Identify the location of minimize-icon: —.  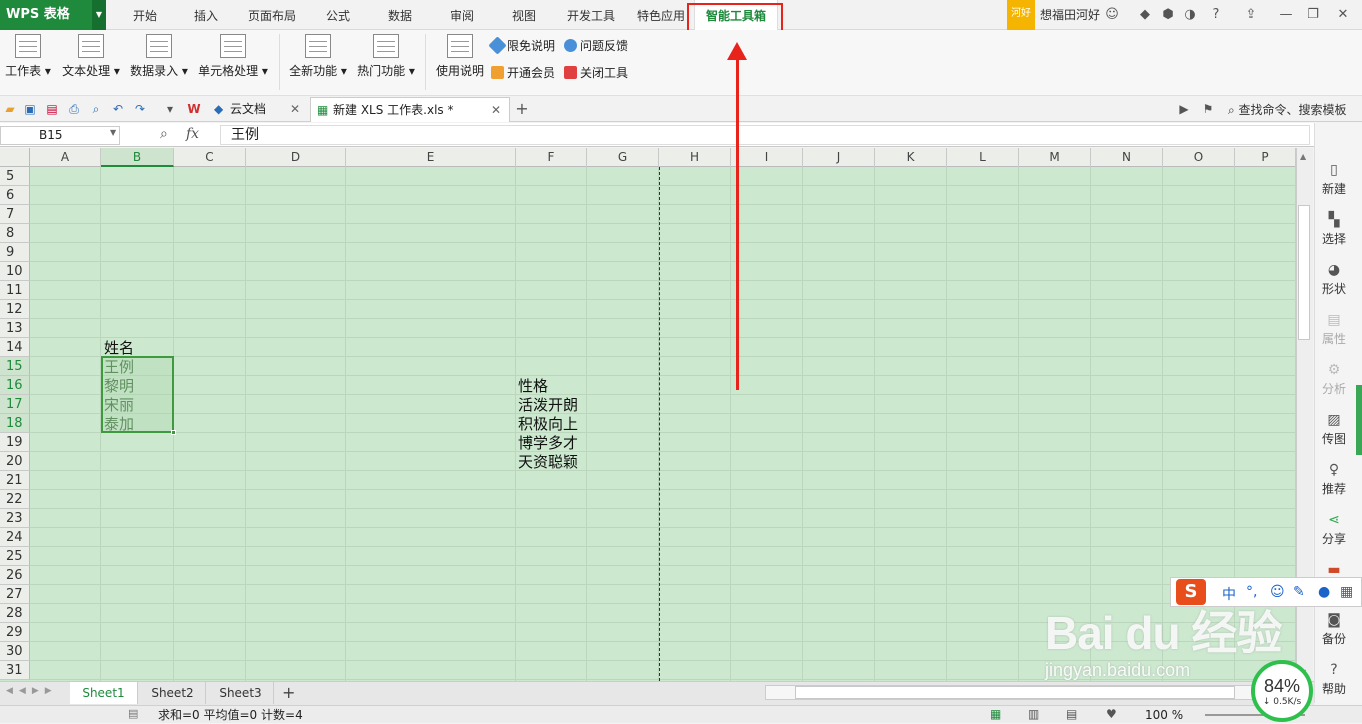
(1286, 15).